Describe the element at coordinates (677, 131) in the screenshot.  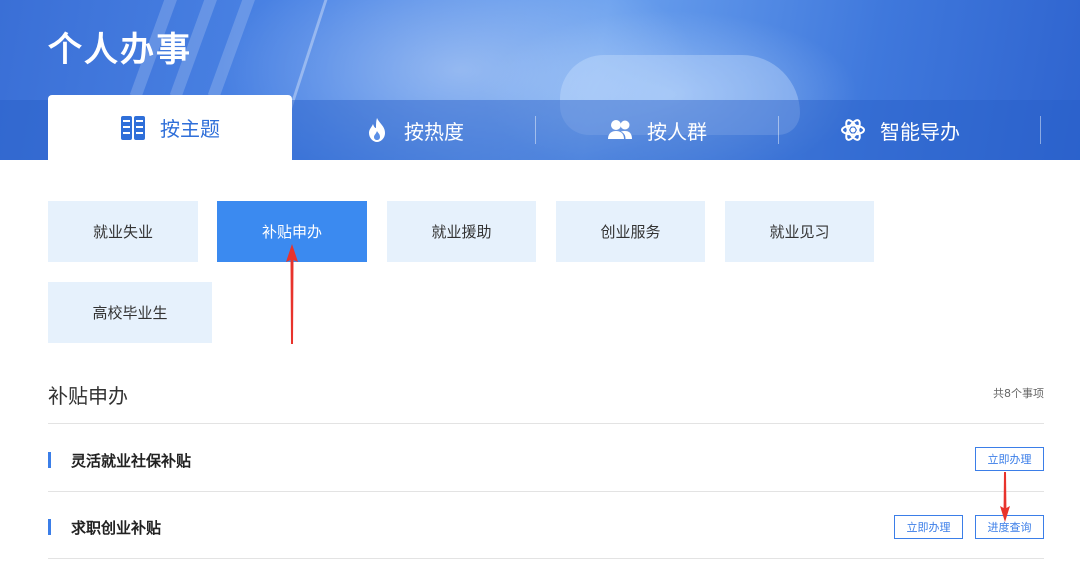
I see `tab-label: 按人群` at that location.